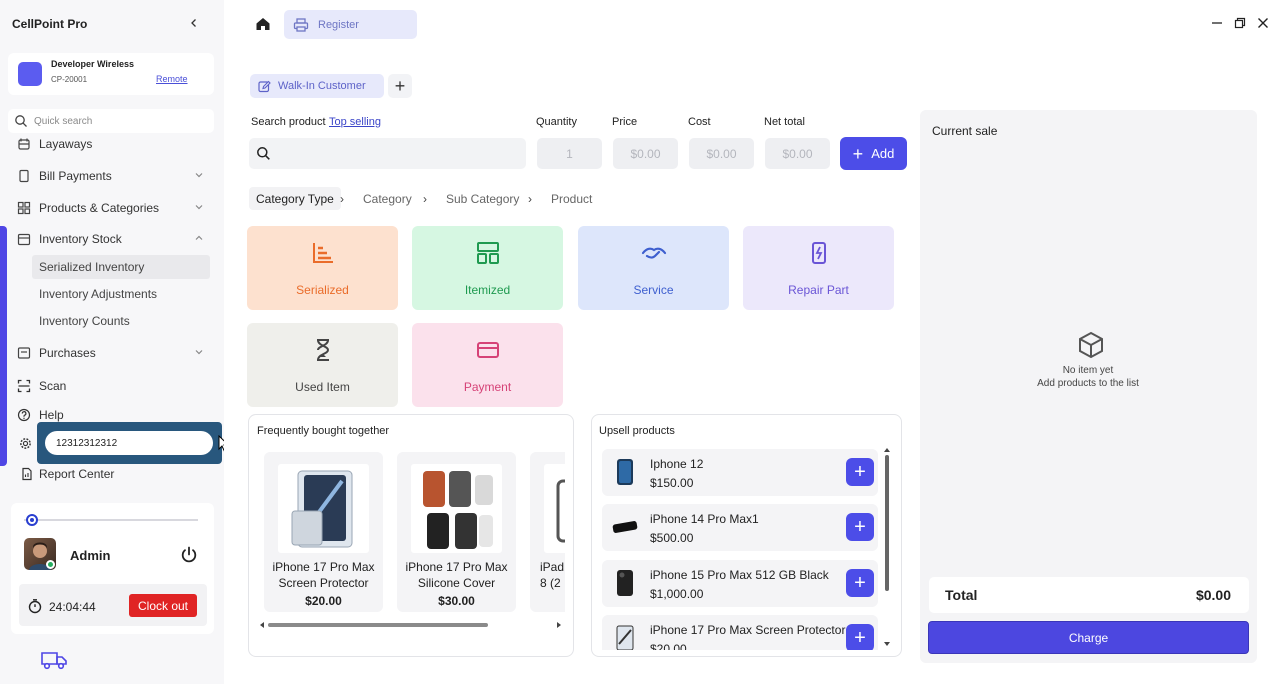 The image size is (1280, 684). Describe the element at coordinates (119, 121) in the screenshot. I see `quick-search-input` at that location.